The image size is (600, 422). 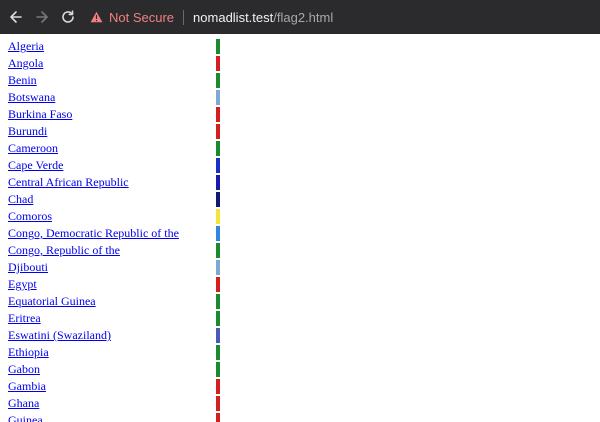 What do you see at coordinates (304, 386) in the screenshot?
I see `list-item: Gambia` at bounding box center [304, 386].